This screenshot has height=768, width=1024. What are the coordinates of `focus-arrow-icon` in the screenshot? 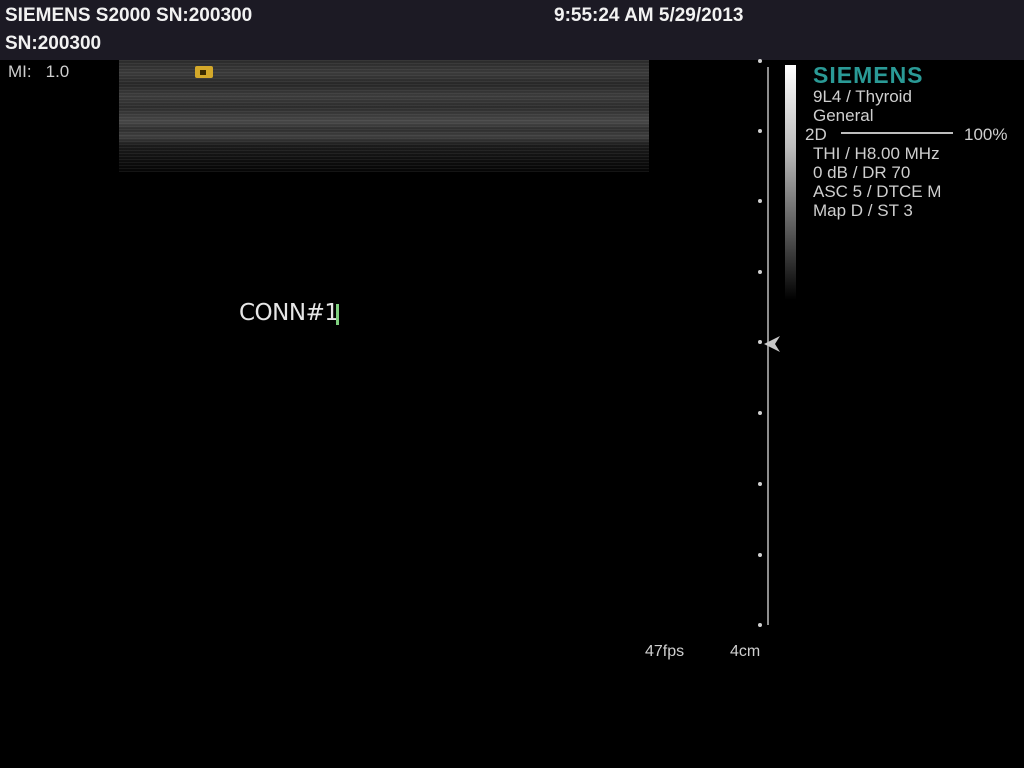 It's located at (772, 344).